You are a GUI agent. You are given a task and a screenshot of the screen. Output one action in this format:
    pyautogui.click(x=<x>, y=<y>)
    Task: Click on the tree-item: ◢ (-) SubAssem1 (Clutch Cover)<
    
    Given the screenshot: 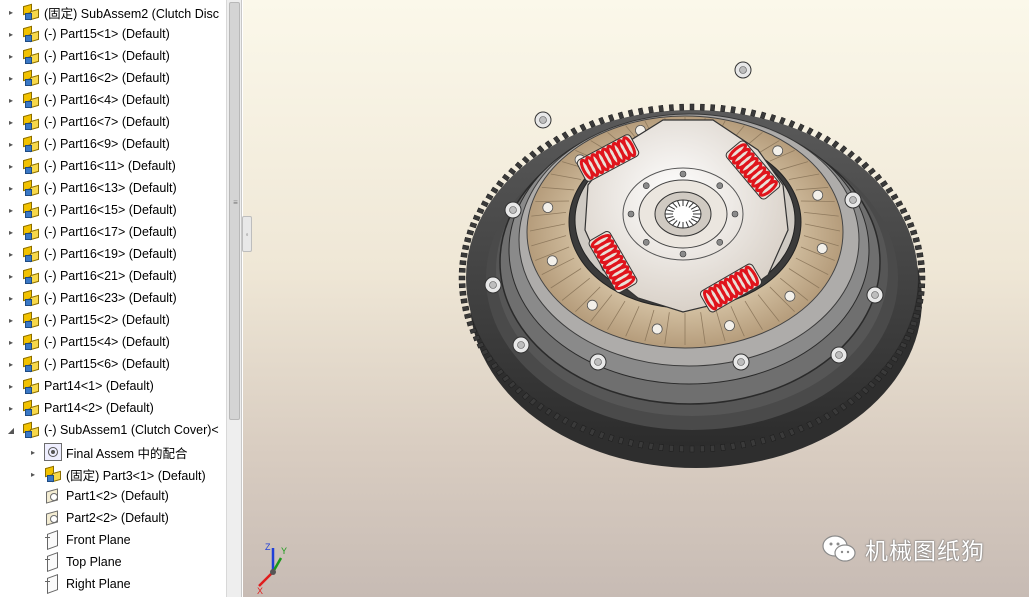 What is the action you would take?
    pyautogui.click(x=112, y=430)
    